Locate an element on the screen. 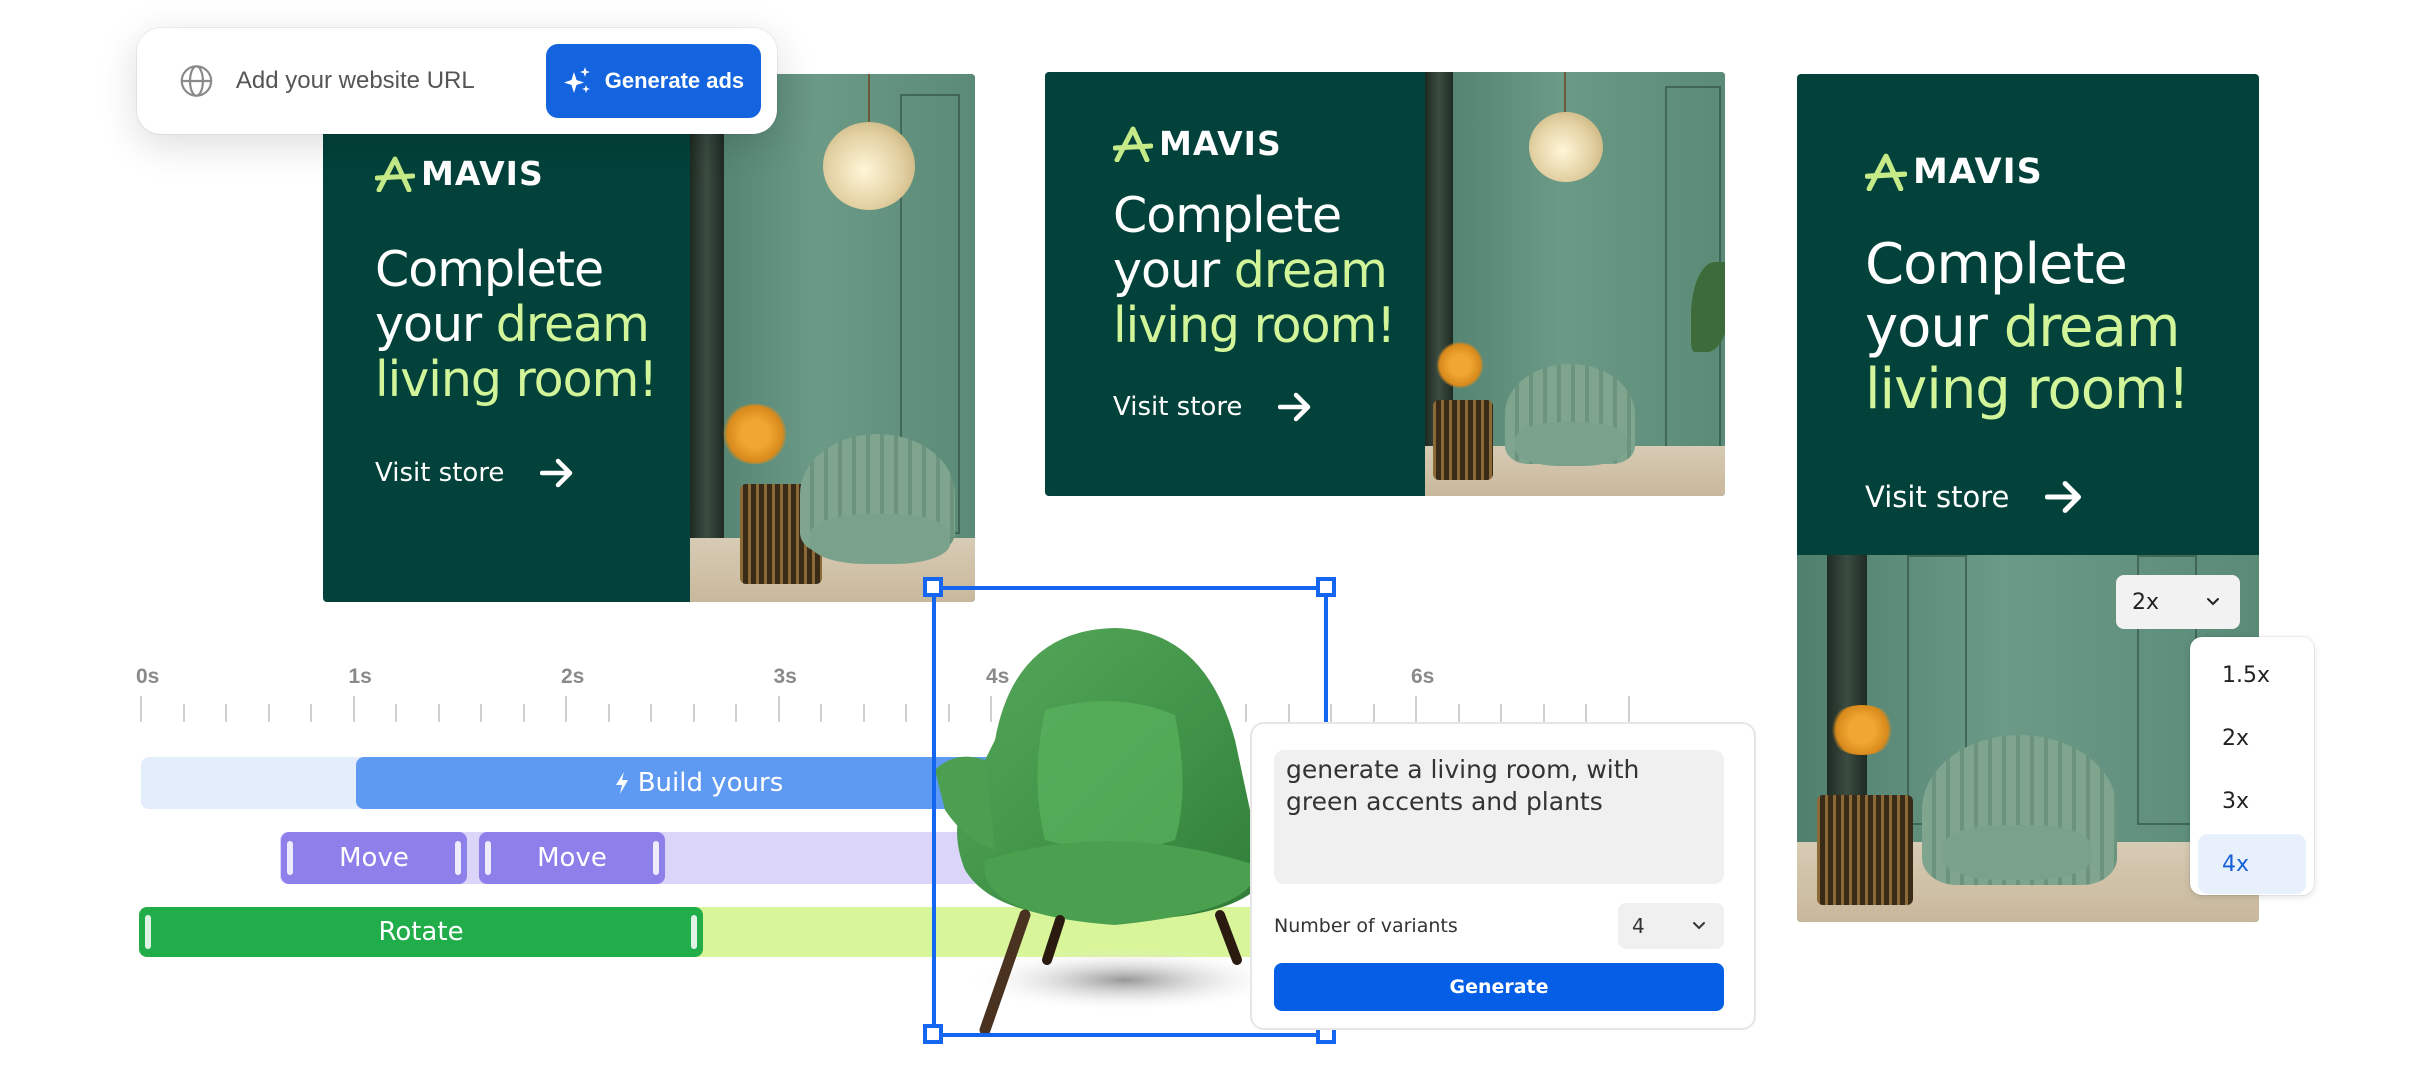  scale-option-highlighted: 4x is located at coordinates (2252, 864).